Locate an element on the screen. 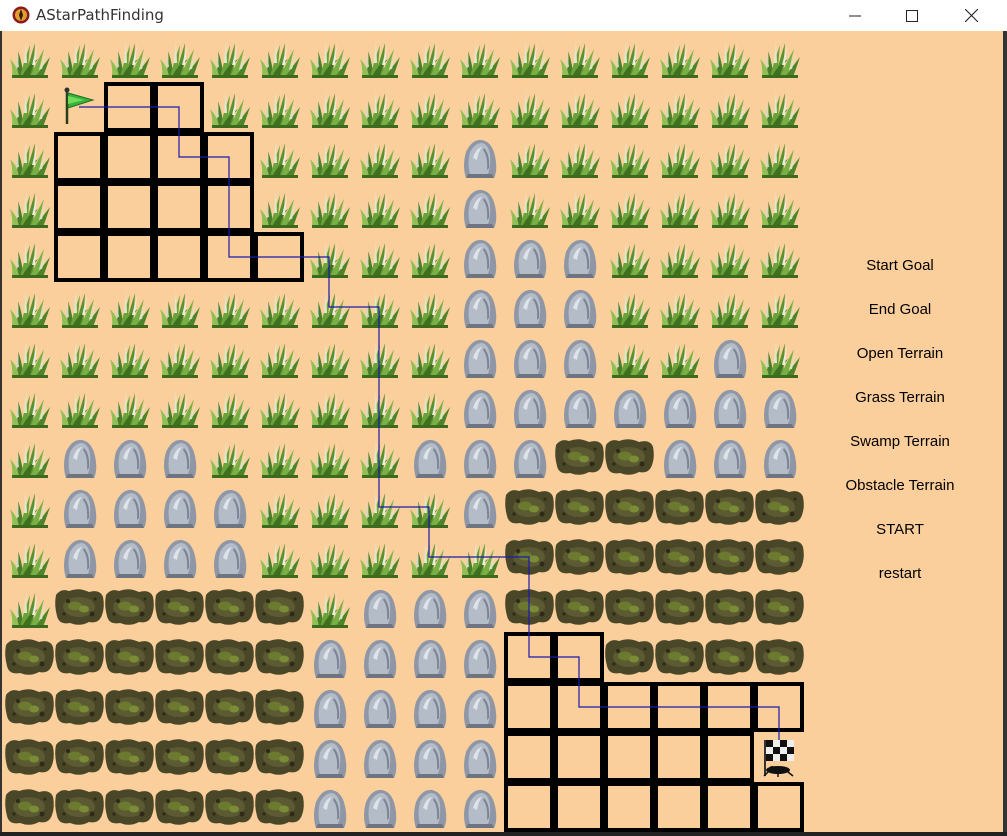 Image resolution: width=1007 pixels, height=836 pixels. open-terrain-button: Open Terrain is located at coordinates (900, 354).